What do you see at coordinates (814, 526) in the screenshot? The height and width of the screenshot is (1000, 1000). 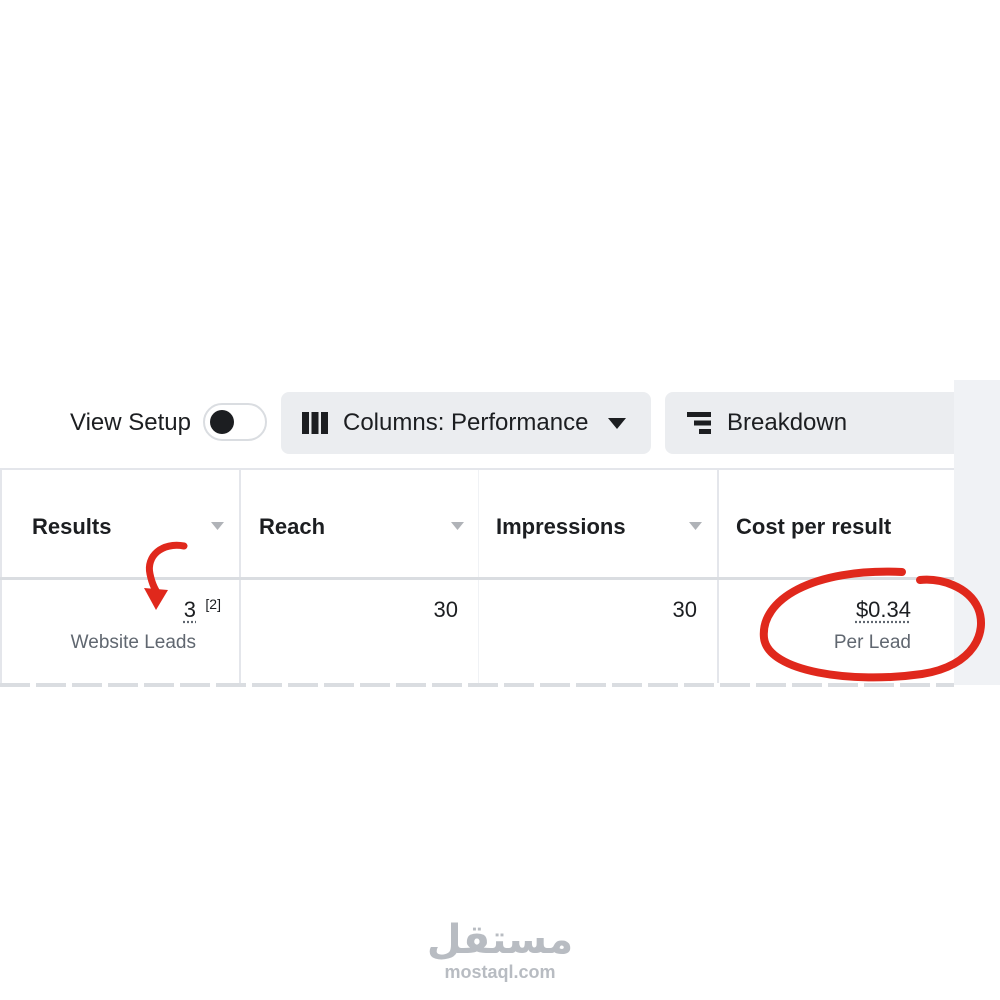 I see `column-header-label: Cost per result` at bounding box center [814, 526].